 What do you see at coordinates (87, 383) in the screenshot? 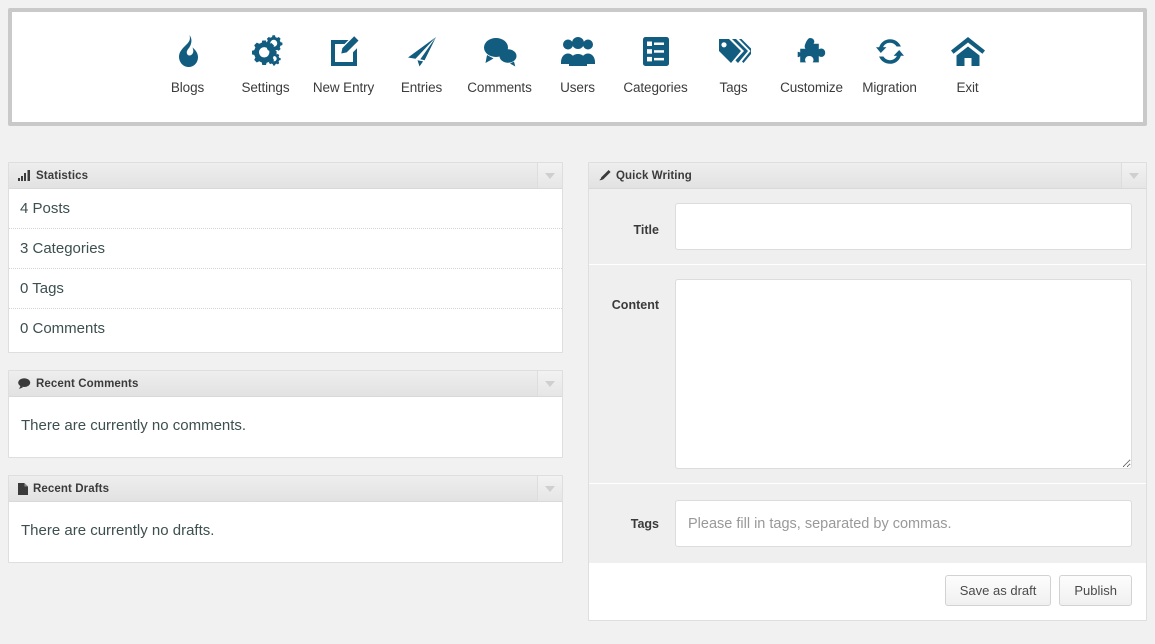
I see `recent-comments-panel-title: Recent Comments` at bounding box center [87, 383].